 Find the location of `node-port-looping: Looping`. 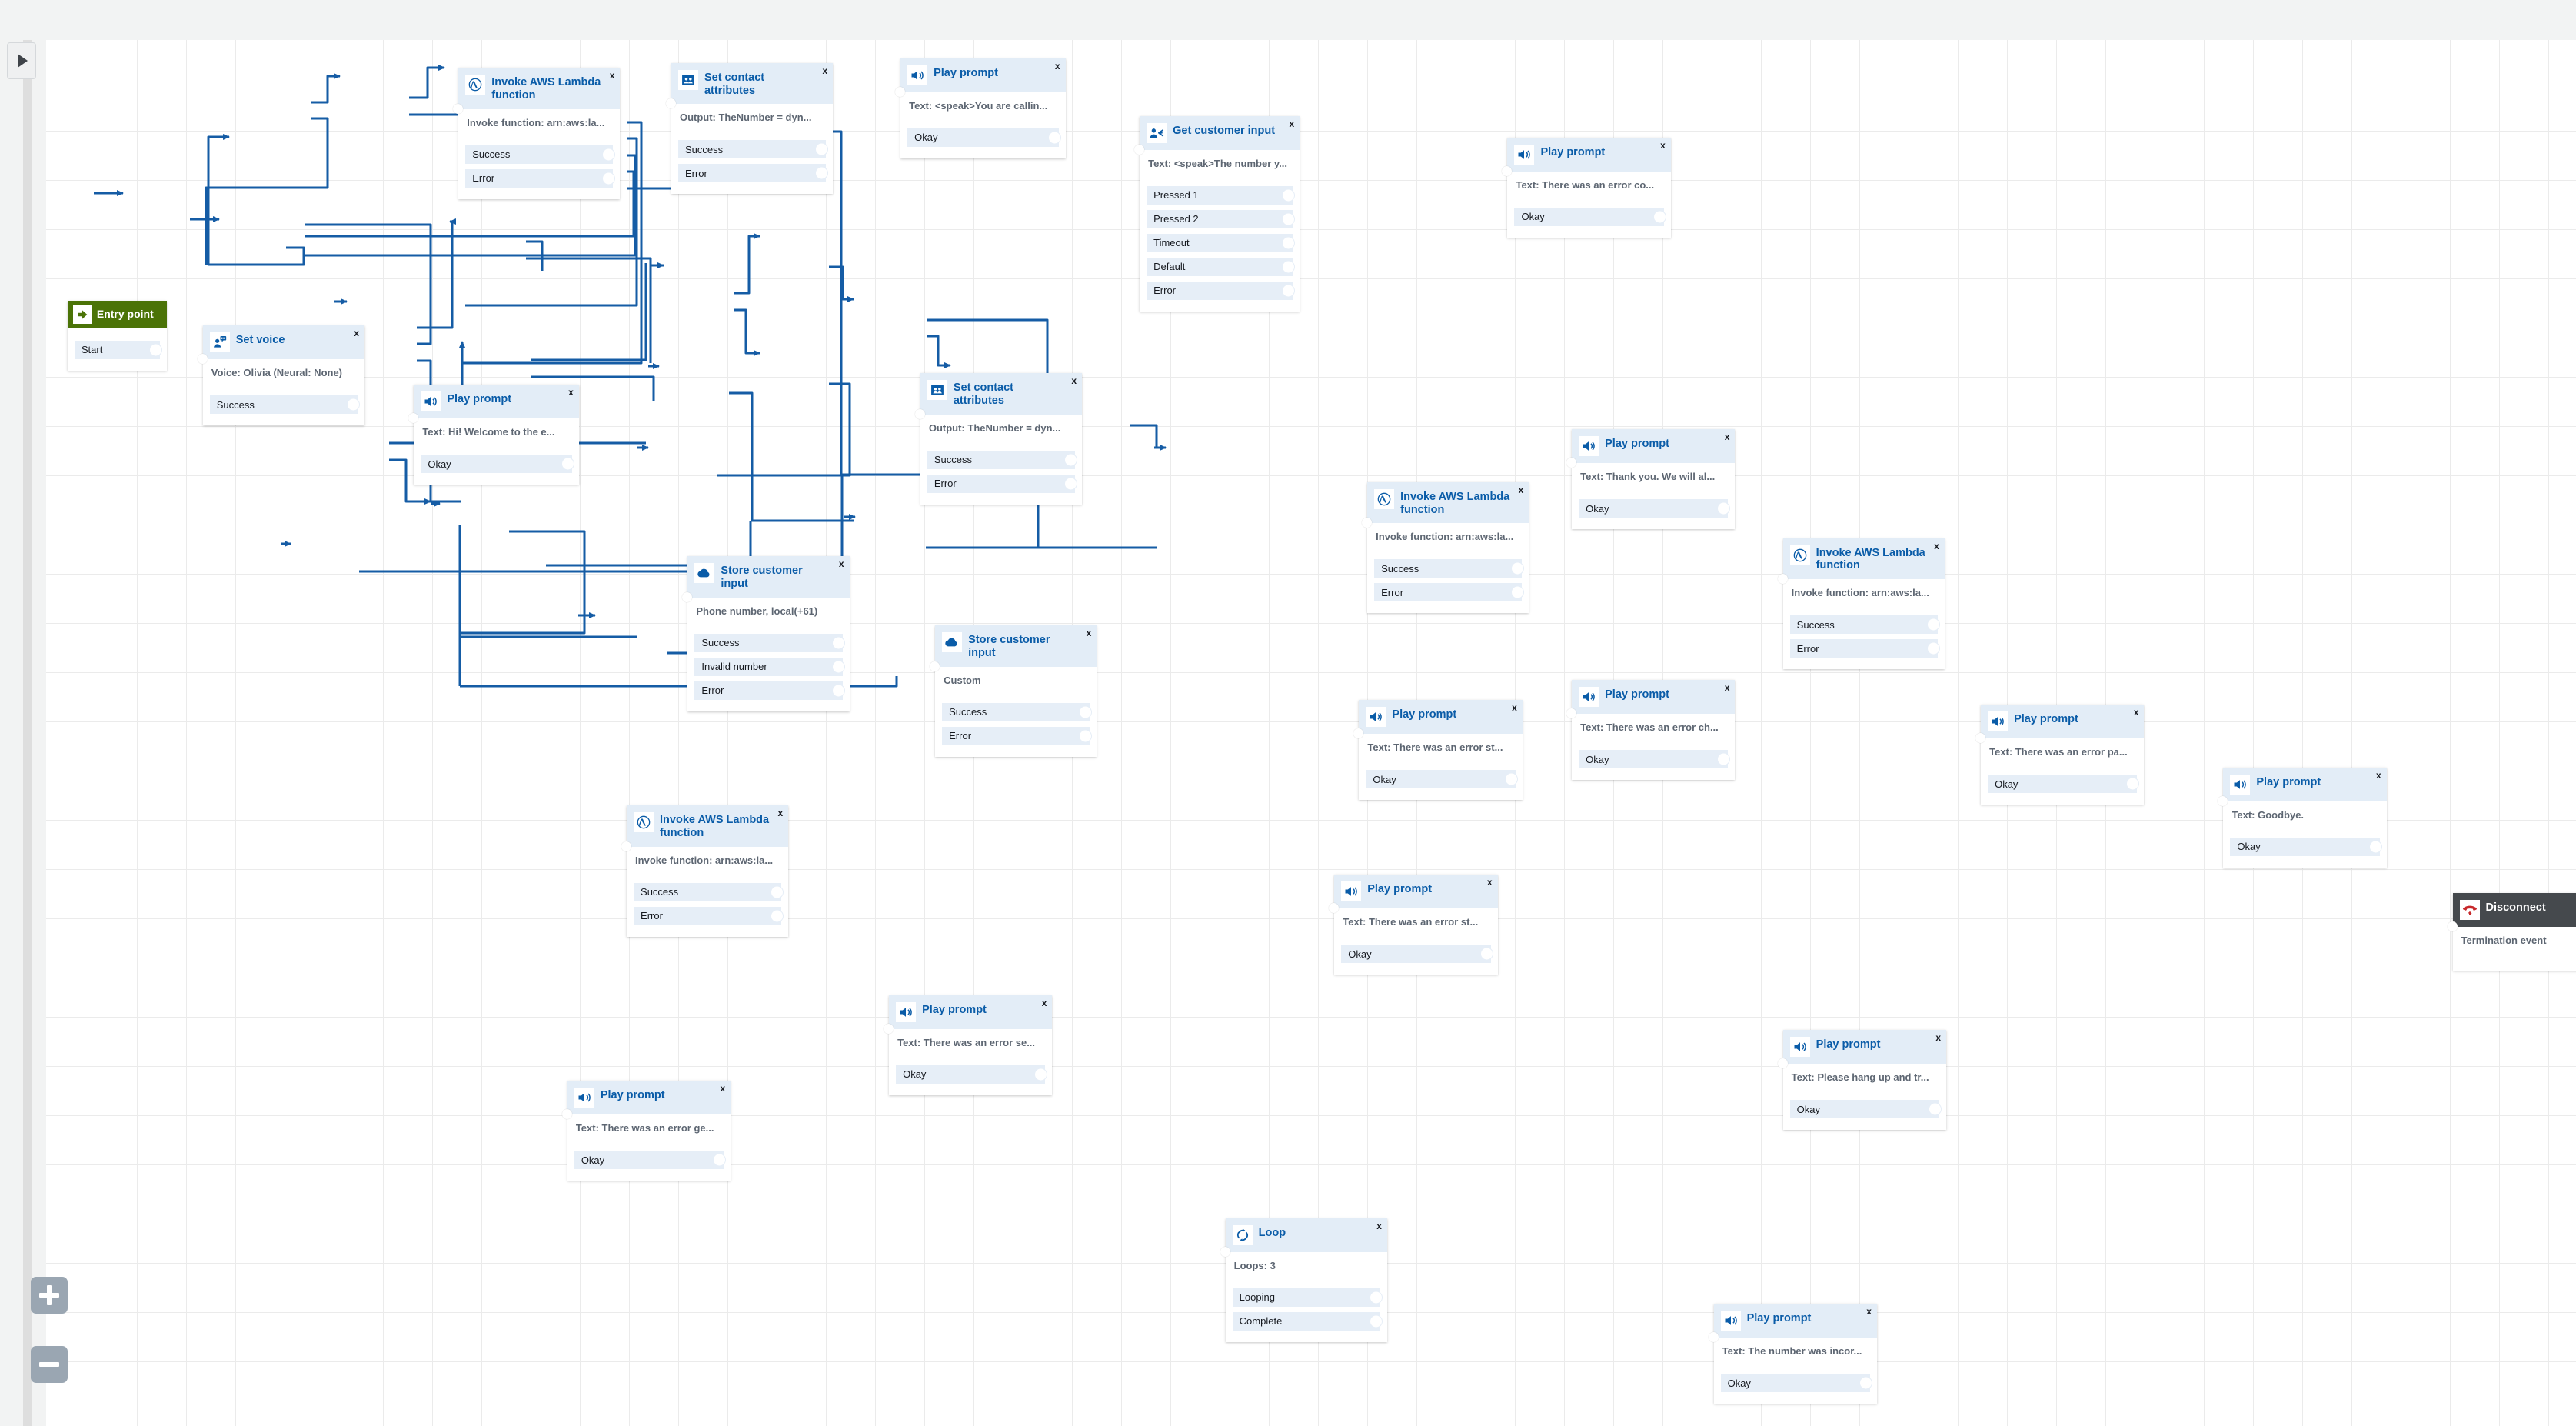

node-port-looping: Looping is located at coordinates (1307, 1297).